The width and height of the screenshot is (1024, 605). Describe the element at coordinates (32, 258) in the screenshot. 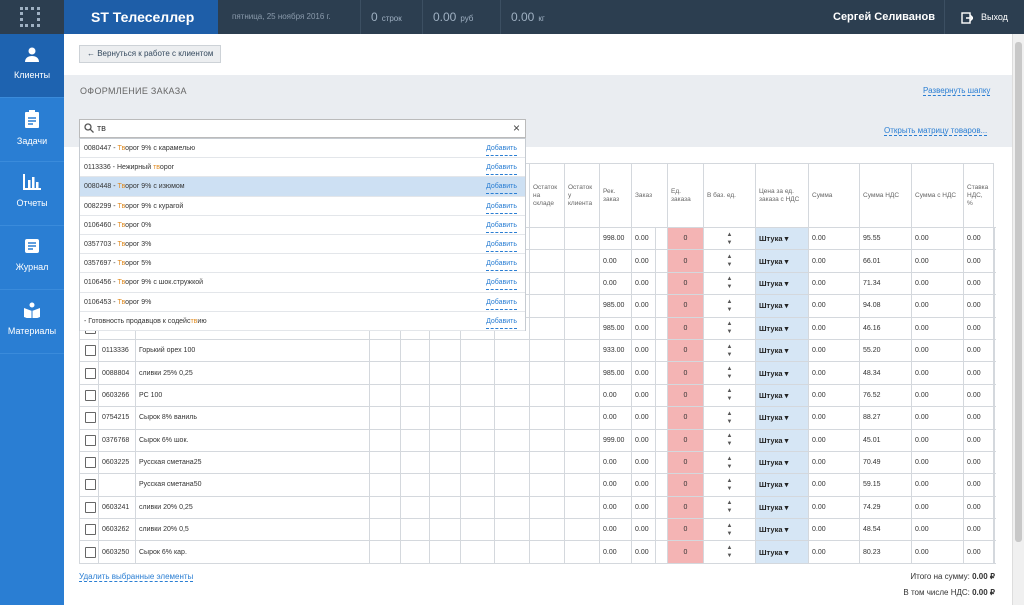

I see `sidebar-item-journal: Журнал` at that location.